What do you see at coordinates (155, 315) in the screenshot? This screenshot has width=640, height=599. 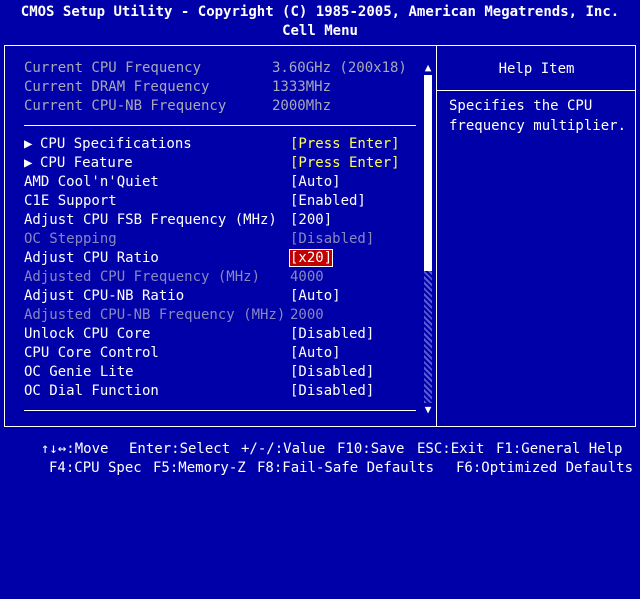 I see `item-label: Adjusted CPU-NB Frequency (MHz)` at bounding box center [155, 315].